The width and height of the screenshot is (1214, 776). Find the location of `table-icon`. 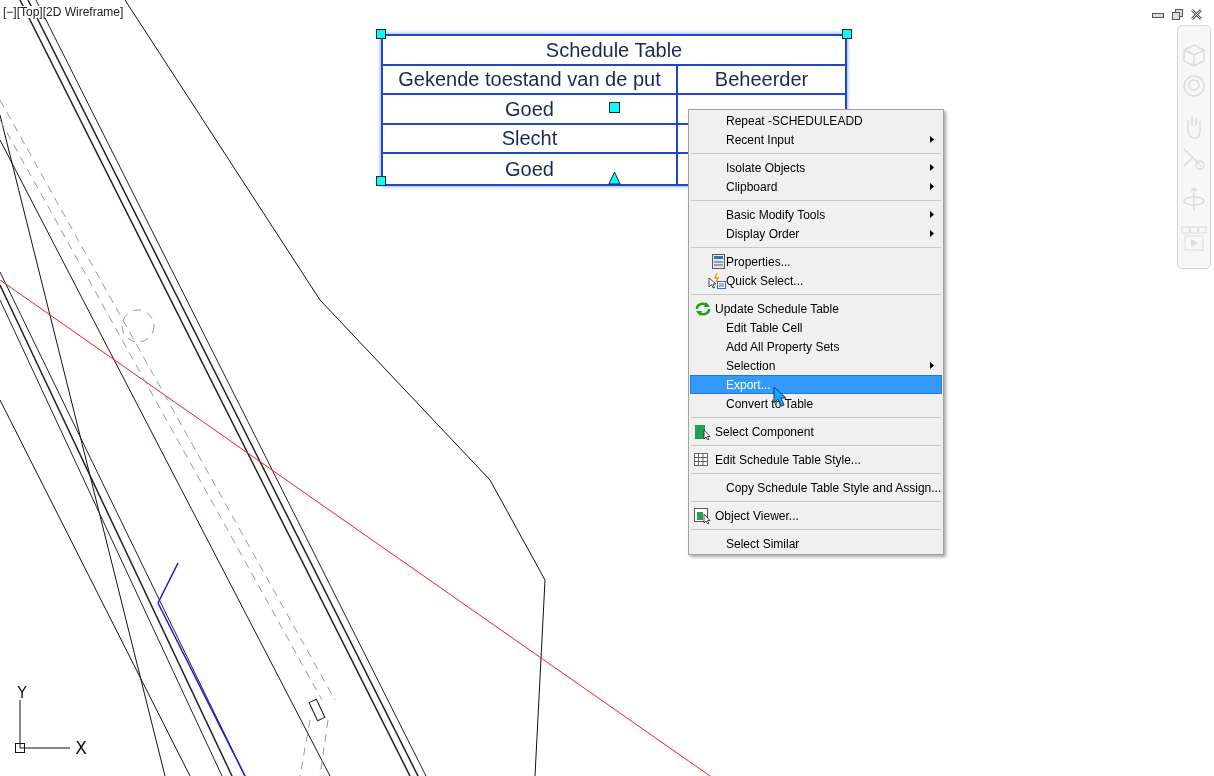

table-icon is located at coordinates (701, 459).